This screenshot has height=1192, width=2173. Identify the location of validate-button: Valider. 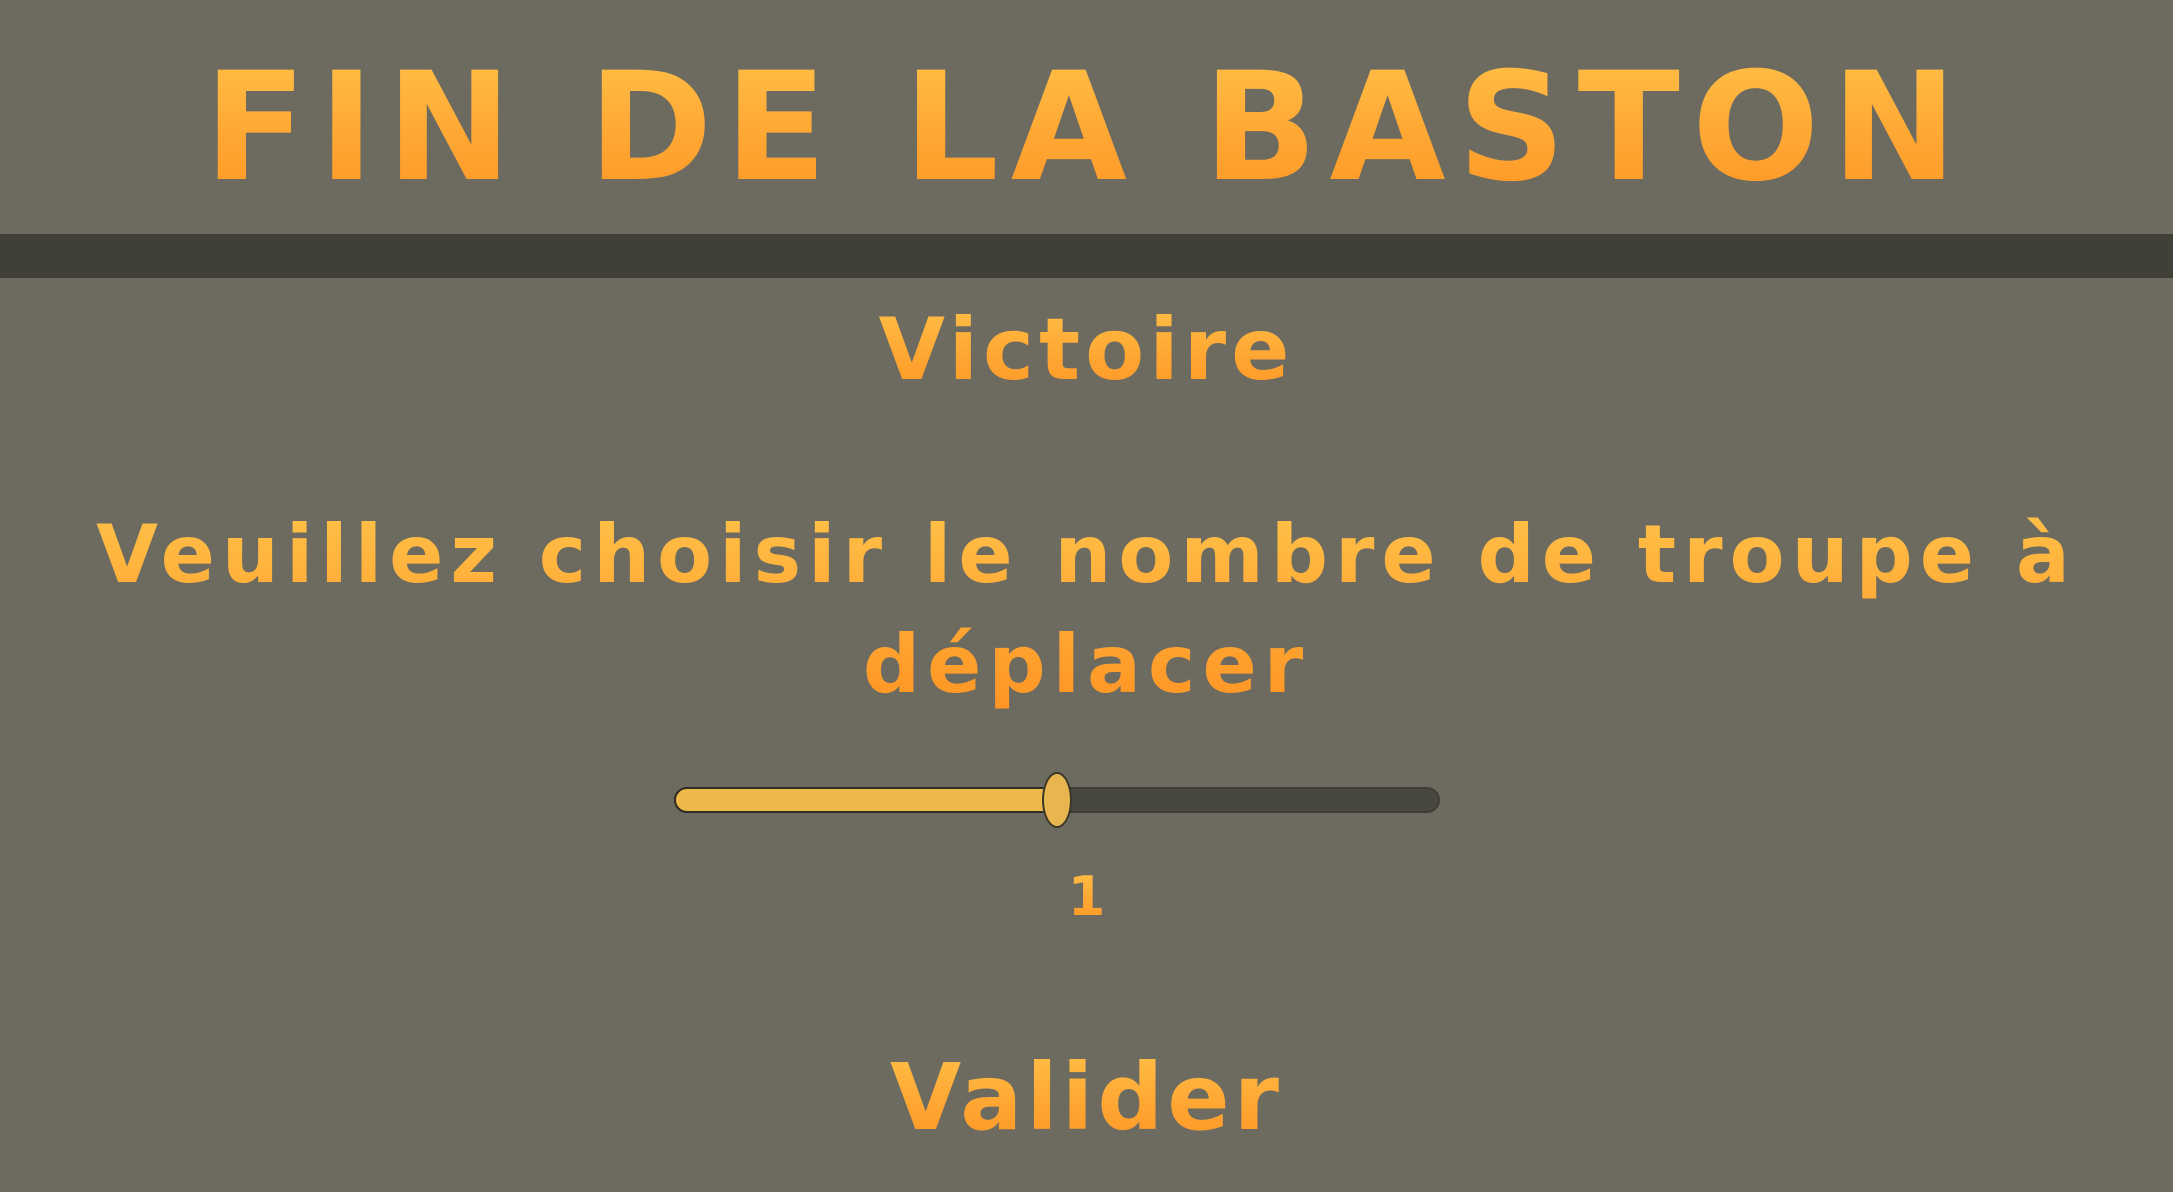
(1086, 1097).